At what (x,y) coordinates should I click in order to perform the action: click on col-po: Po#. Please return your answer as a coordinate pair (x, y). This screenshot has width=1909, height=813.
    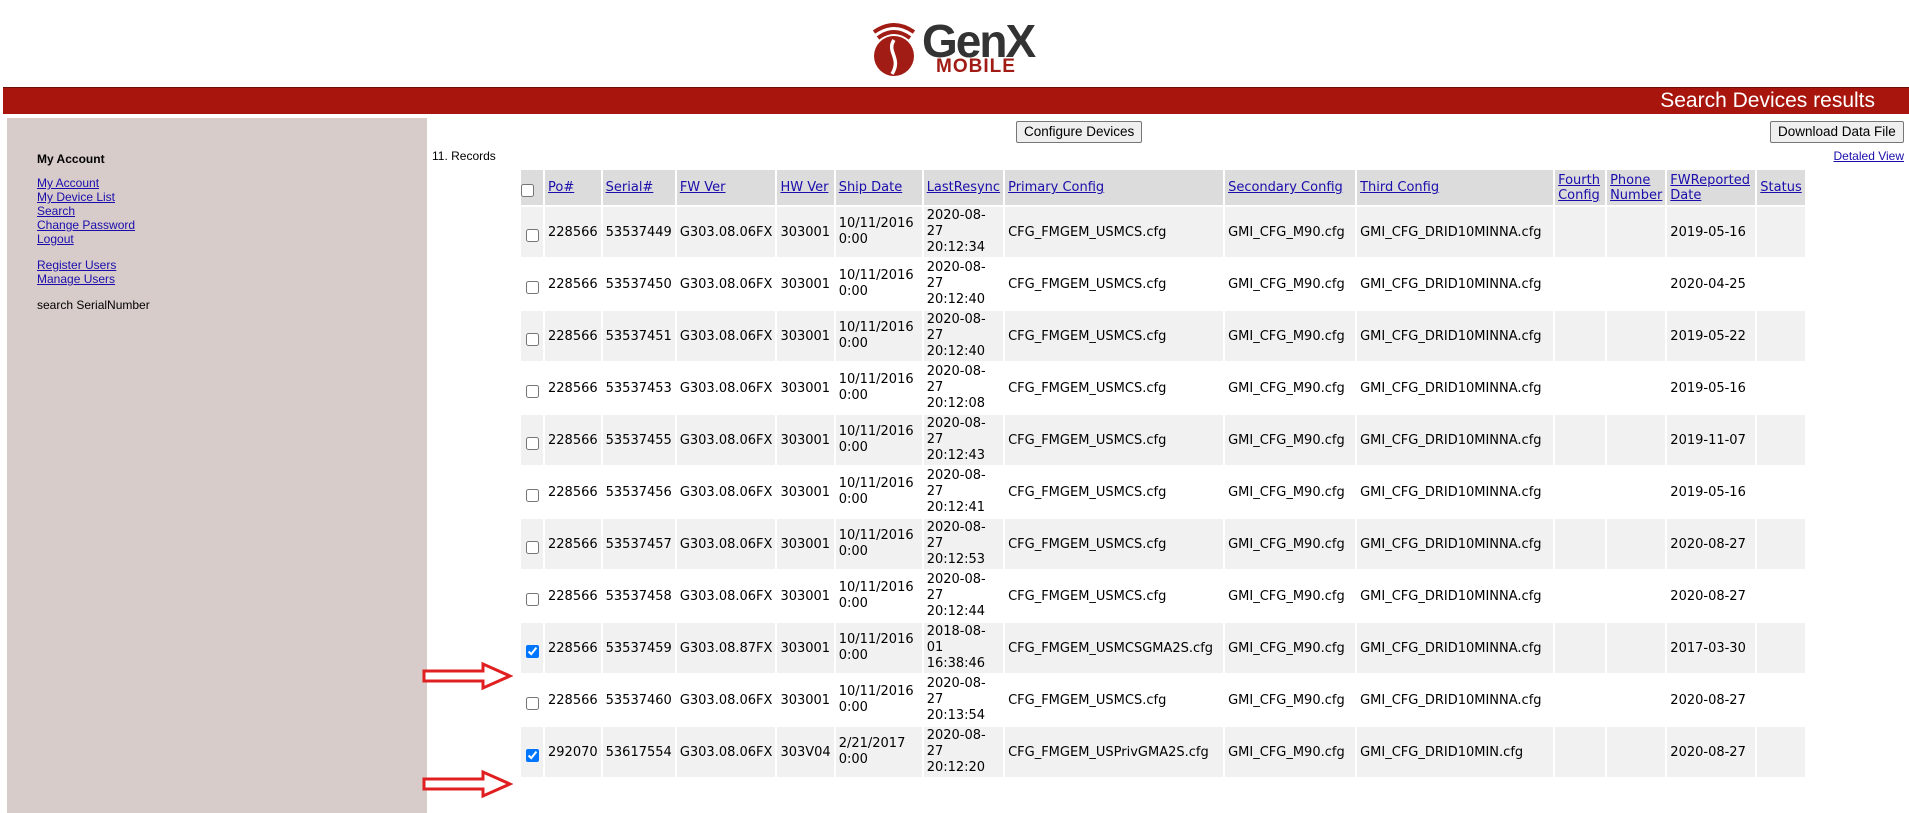
    Looking at the image, I should click on (561, 187).